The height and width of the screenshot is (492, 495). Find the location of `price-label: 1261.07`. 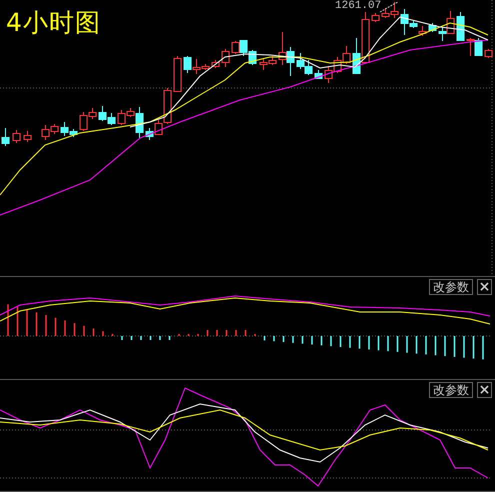

price-label: 1261.07 is located at coordinates (358, 6).